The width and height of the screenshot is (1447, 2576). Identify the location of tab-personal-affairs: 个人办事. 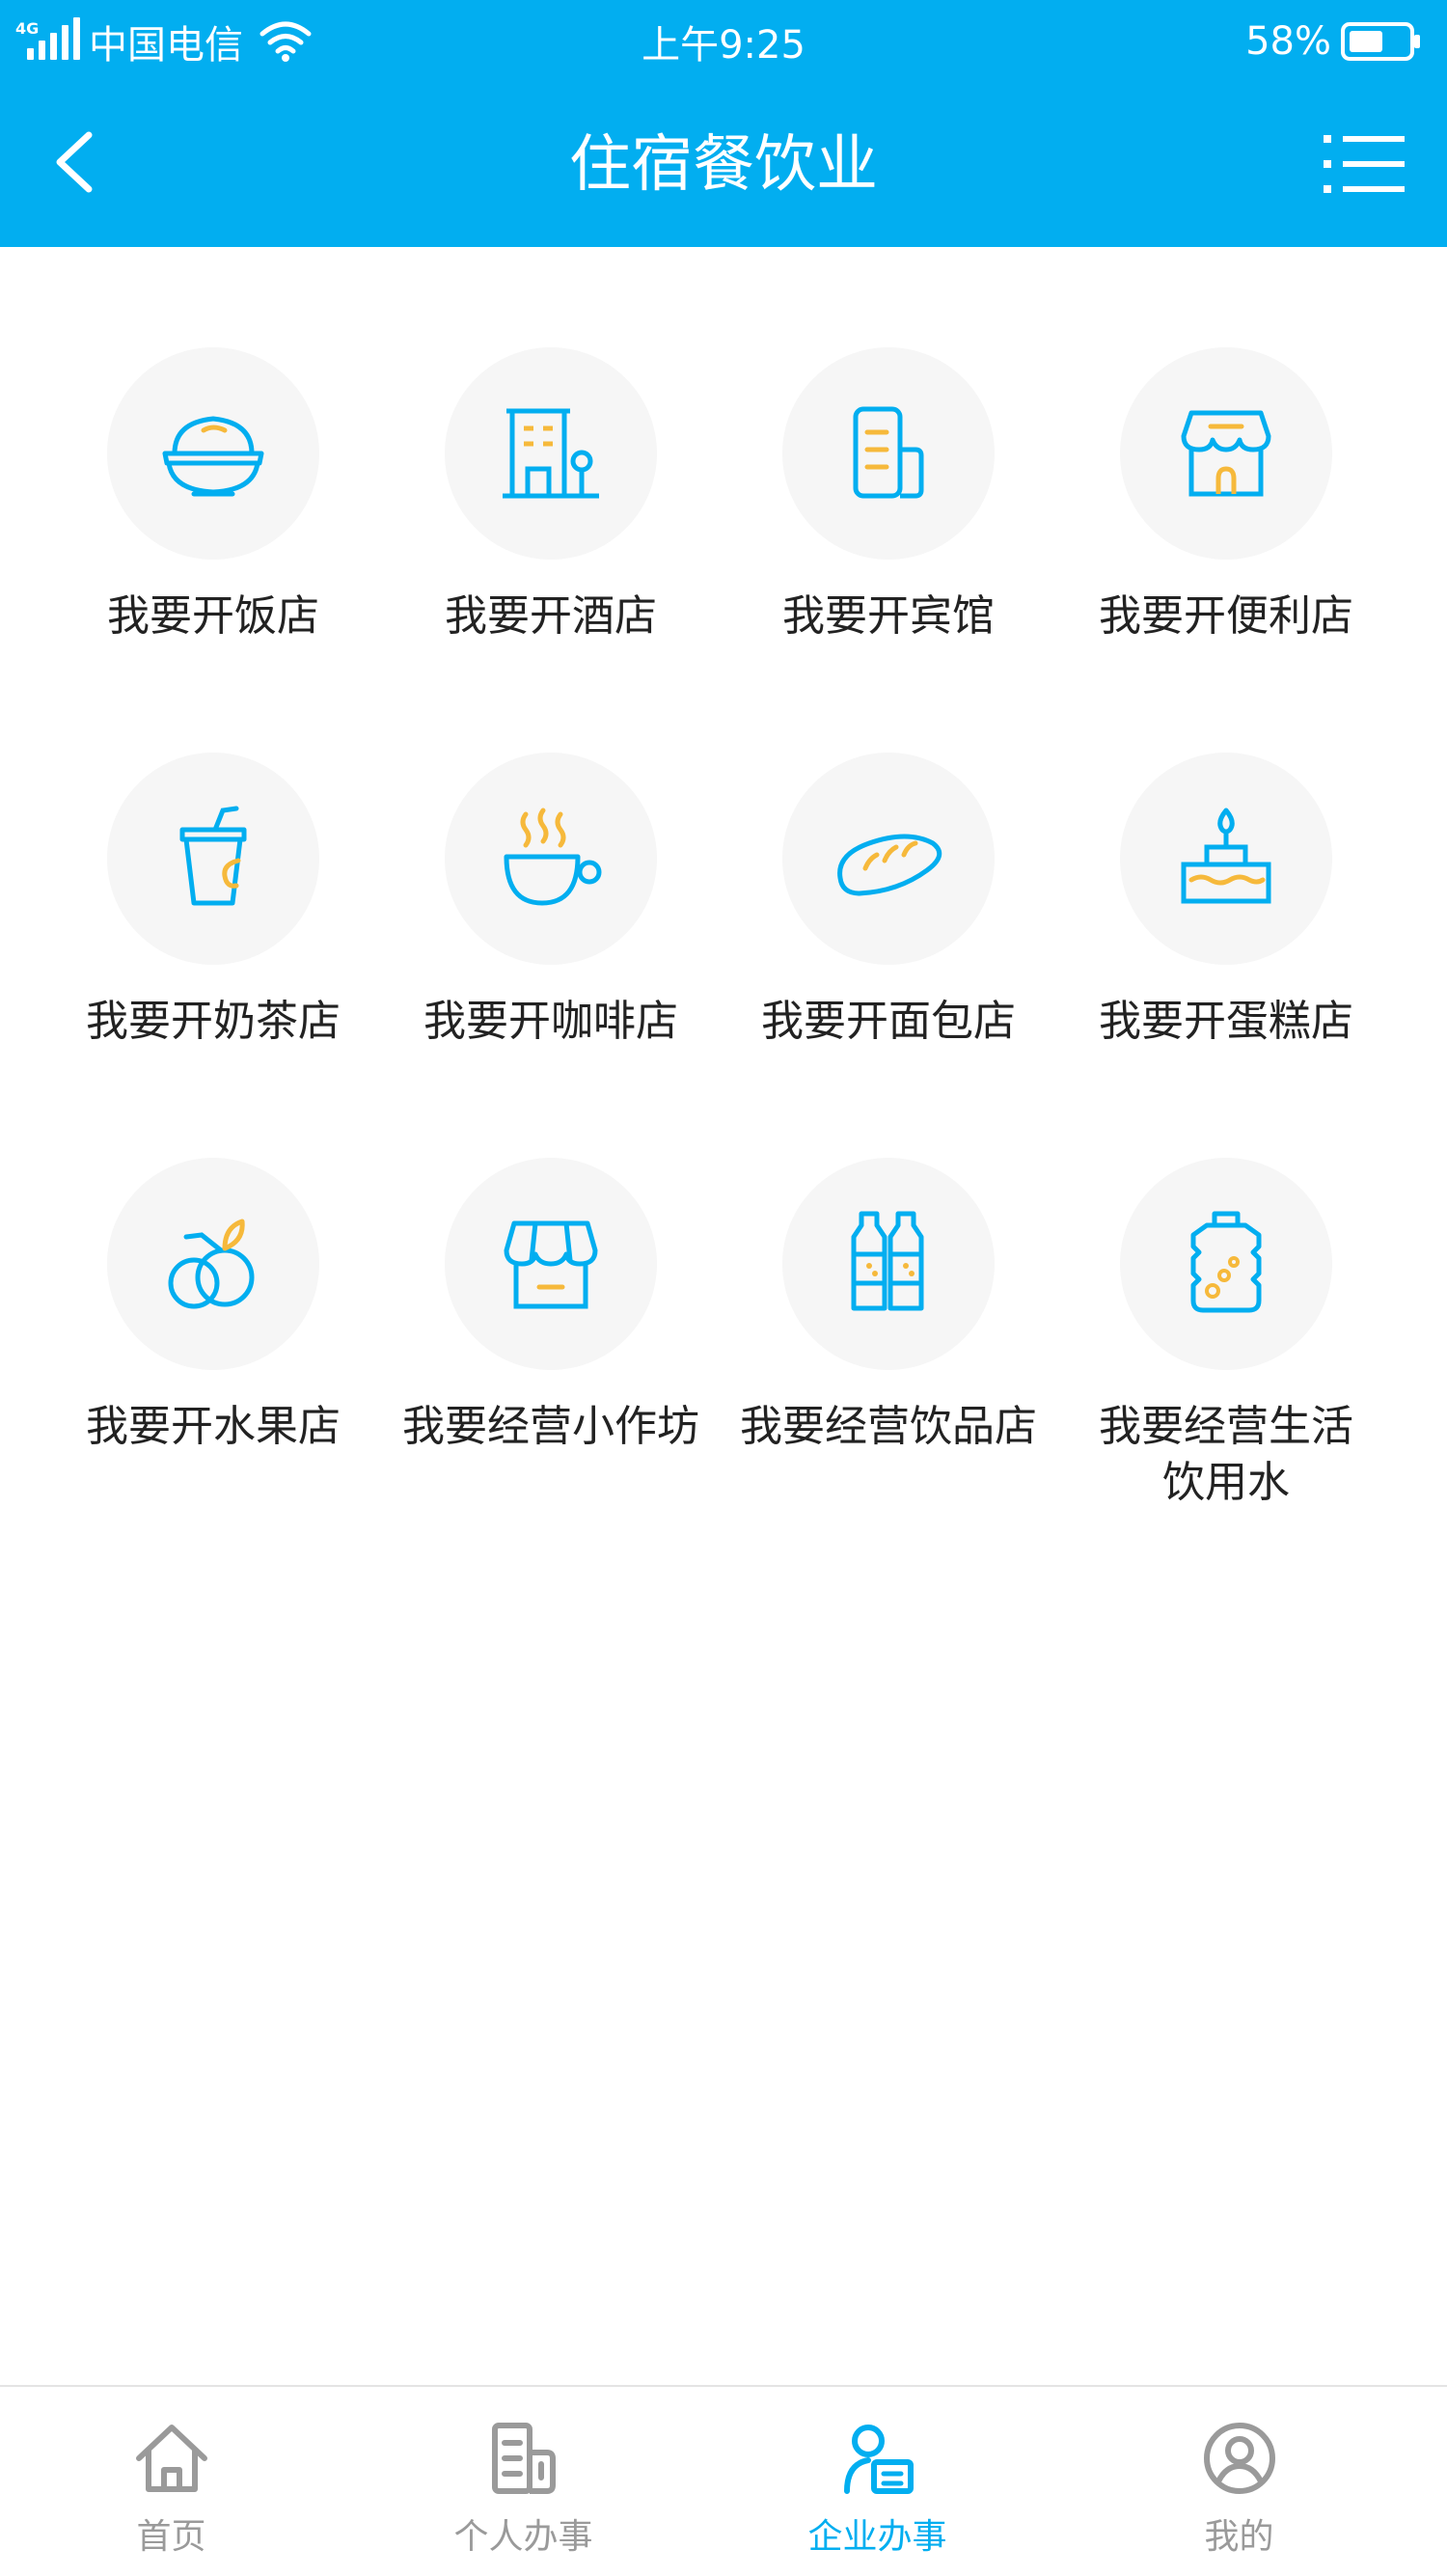
(523, 2482).